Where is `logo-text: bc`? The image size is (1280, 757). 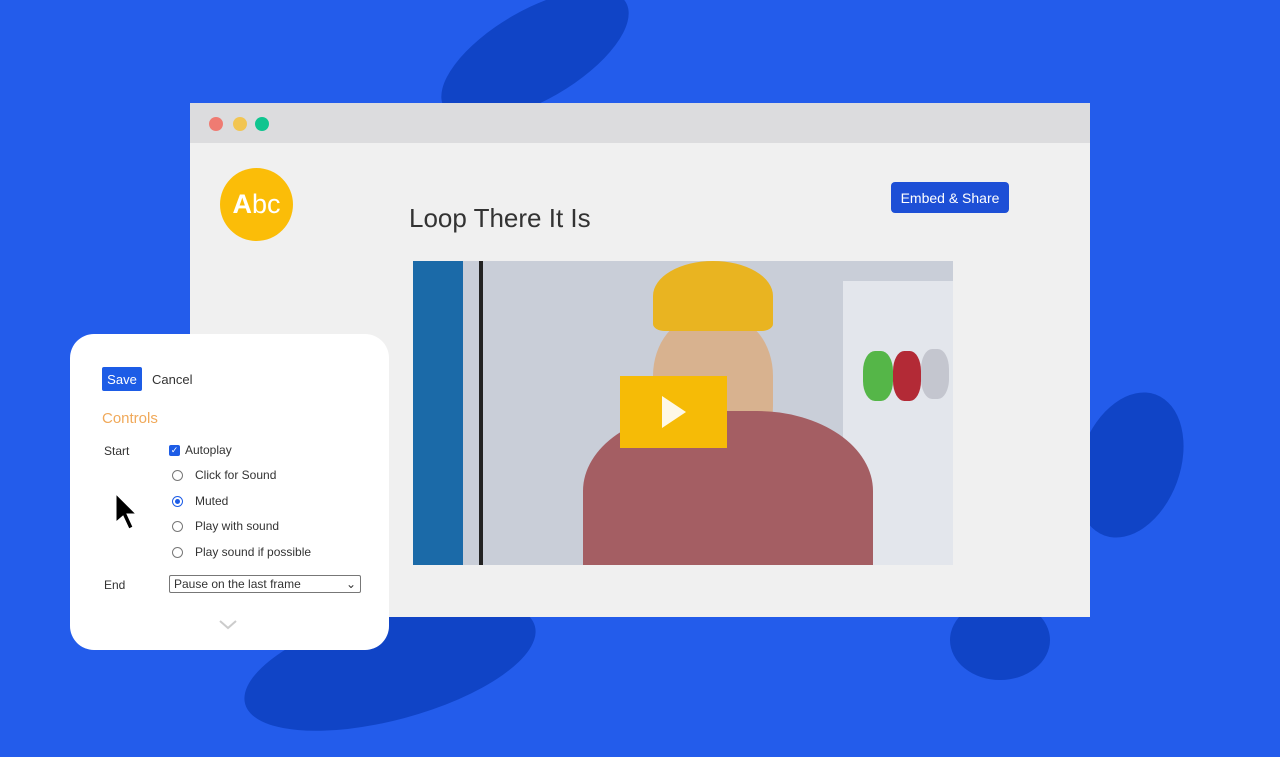
logo-text: bc is located at coordinates (266, 204).